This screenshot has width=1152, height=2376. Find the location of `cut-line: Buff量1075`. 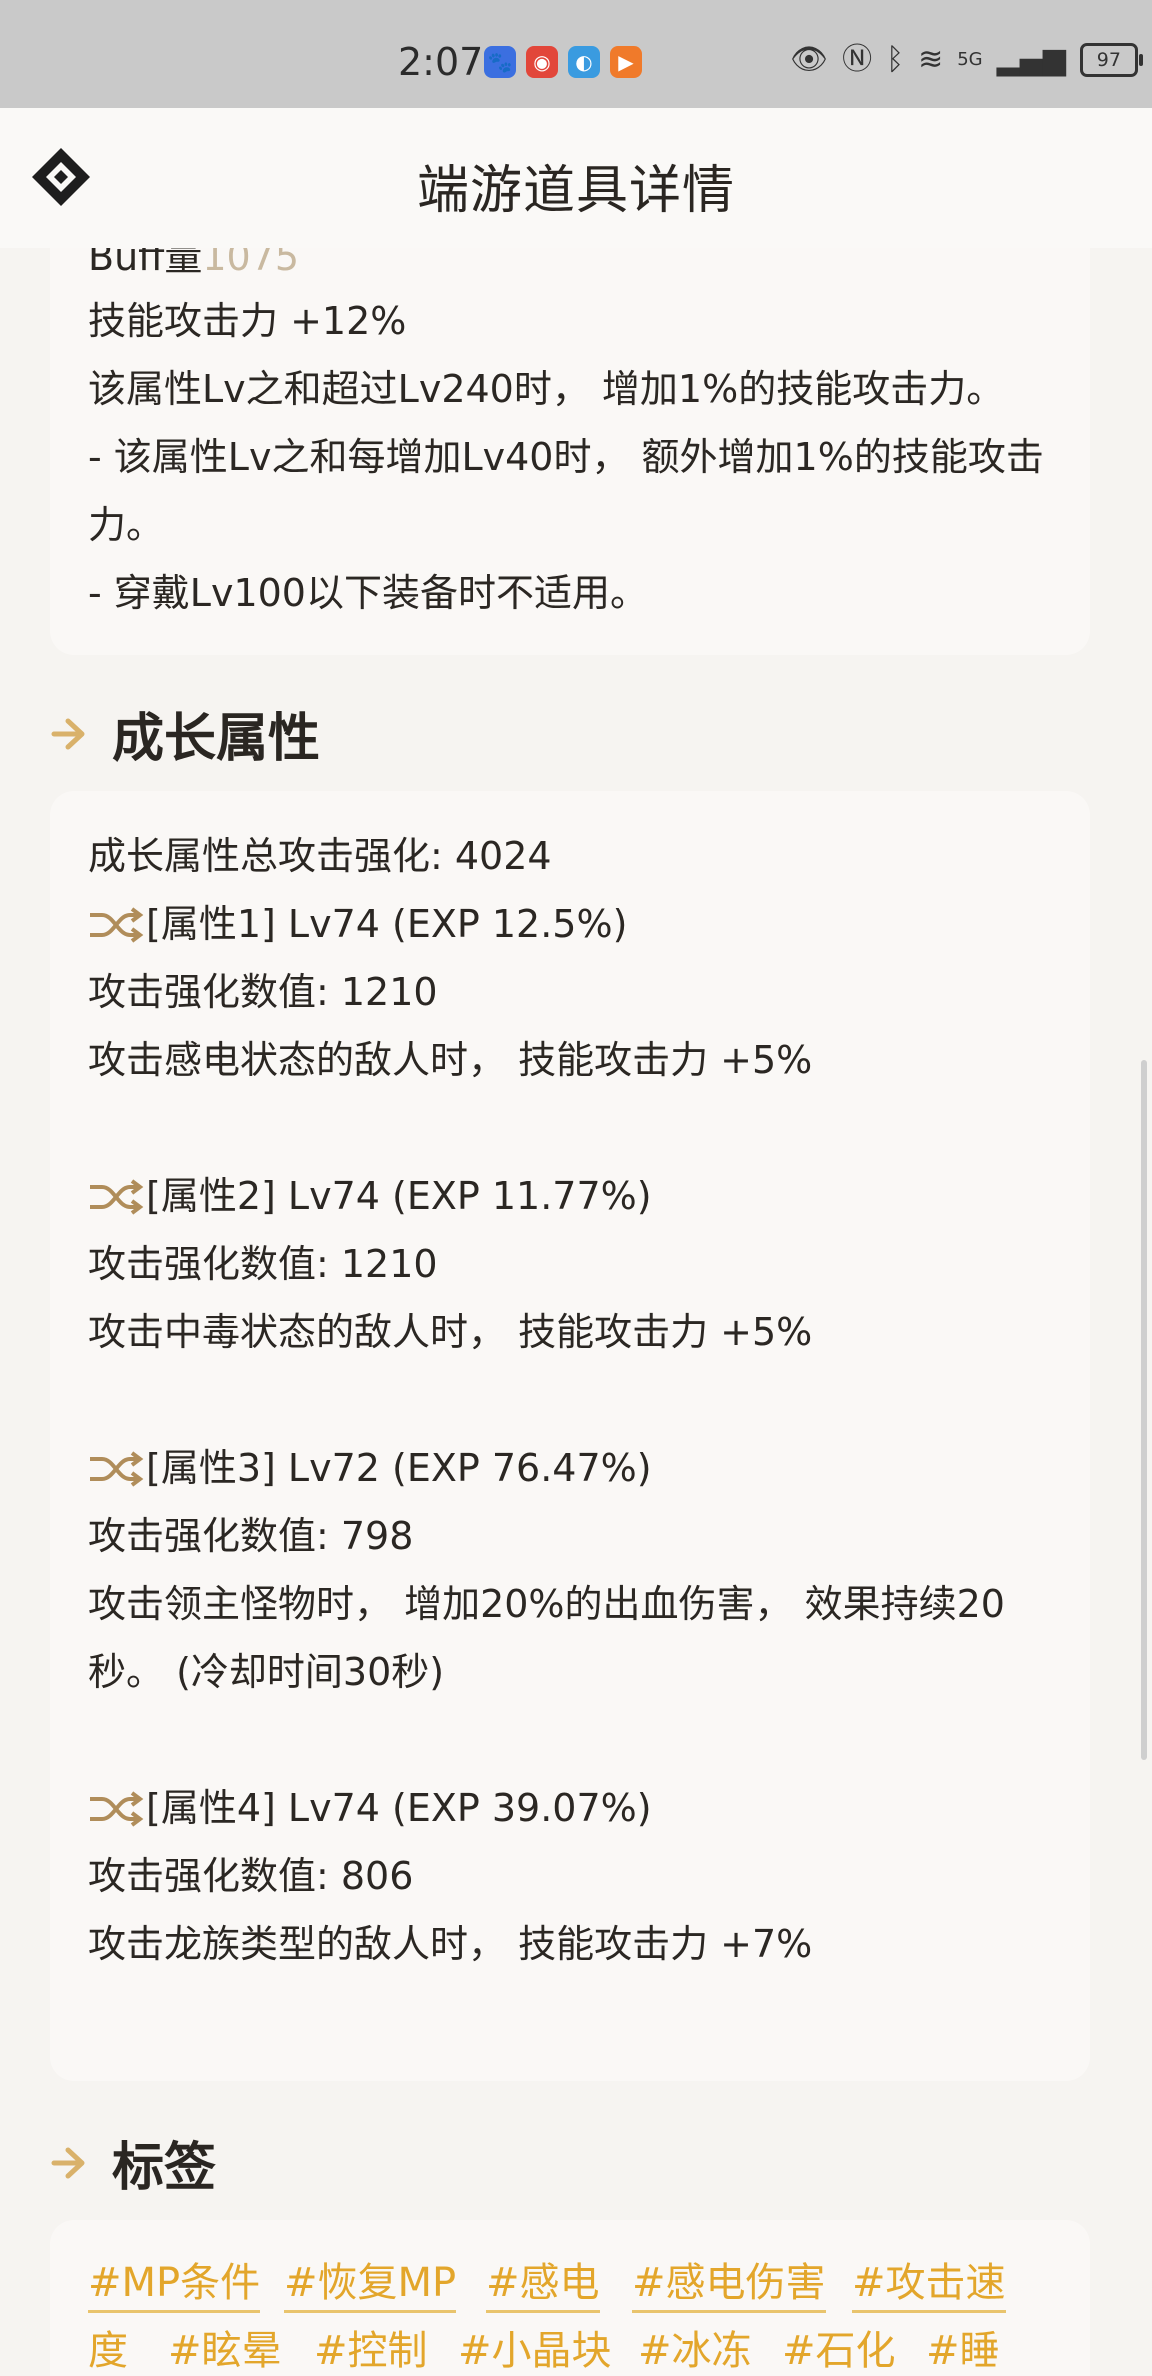

cut-line: Buff量1075 is located at coordinates (193, 264).